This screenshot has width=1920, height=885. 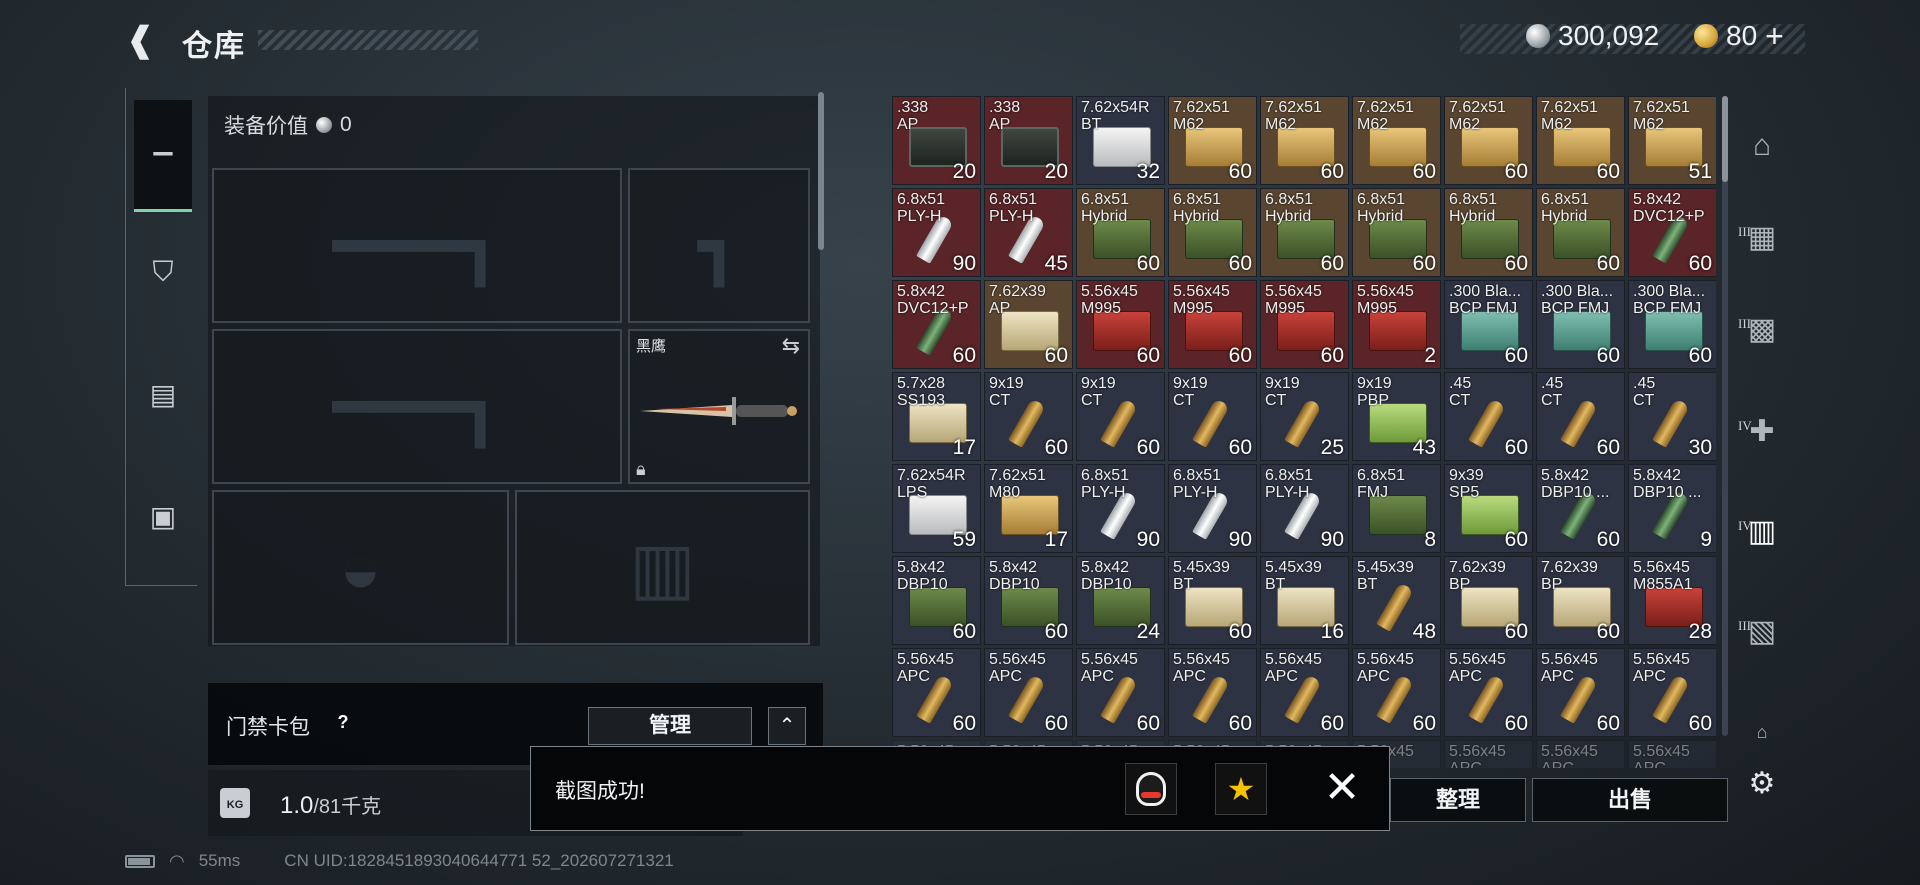 I want to click on tab-gear: ⛉, so click(x=163, y=272).